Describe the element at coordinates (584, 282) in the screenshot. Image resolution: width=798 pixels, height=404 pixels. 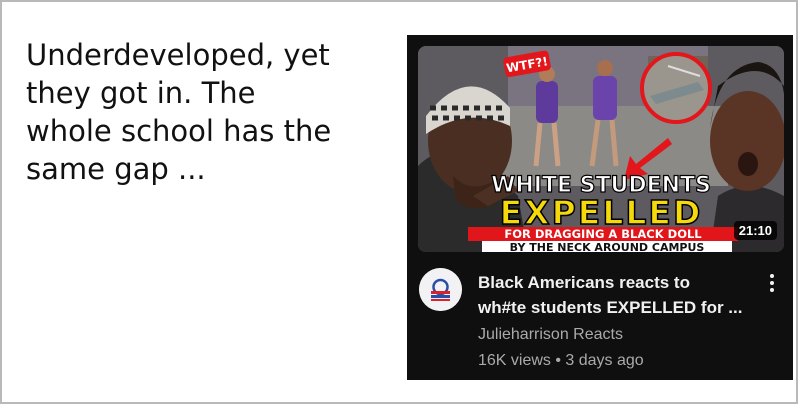
I see `video-title-line: Black Americans reacts to` at that location.